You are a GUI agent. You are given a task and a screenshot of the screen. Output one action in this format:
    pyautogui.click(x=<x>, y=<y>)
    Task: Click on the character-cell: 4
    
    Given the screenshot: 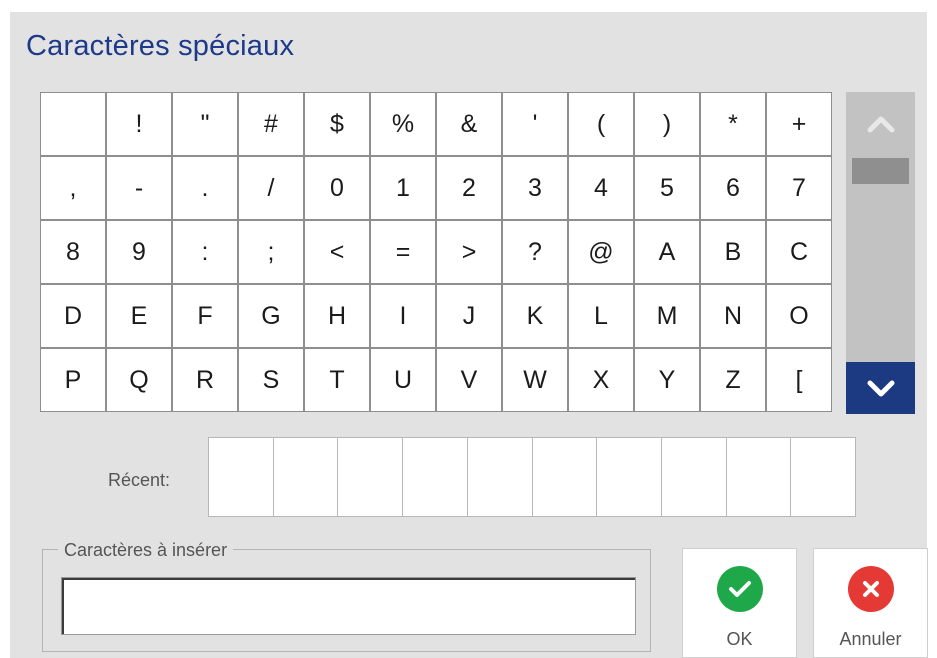 What is the action you would take?
    pyautogui.click(x=601, y=188)
    